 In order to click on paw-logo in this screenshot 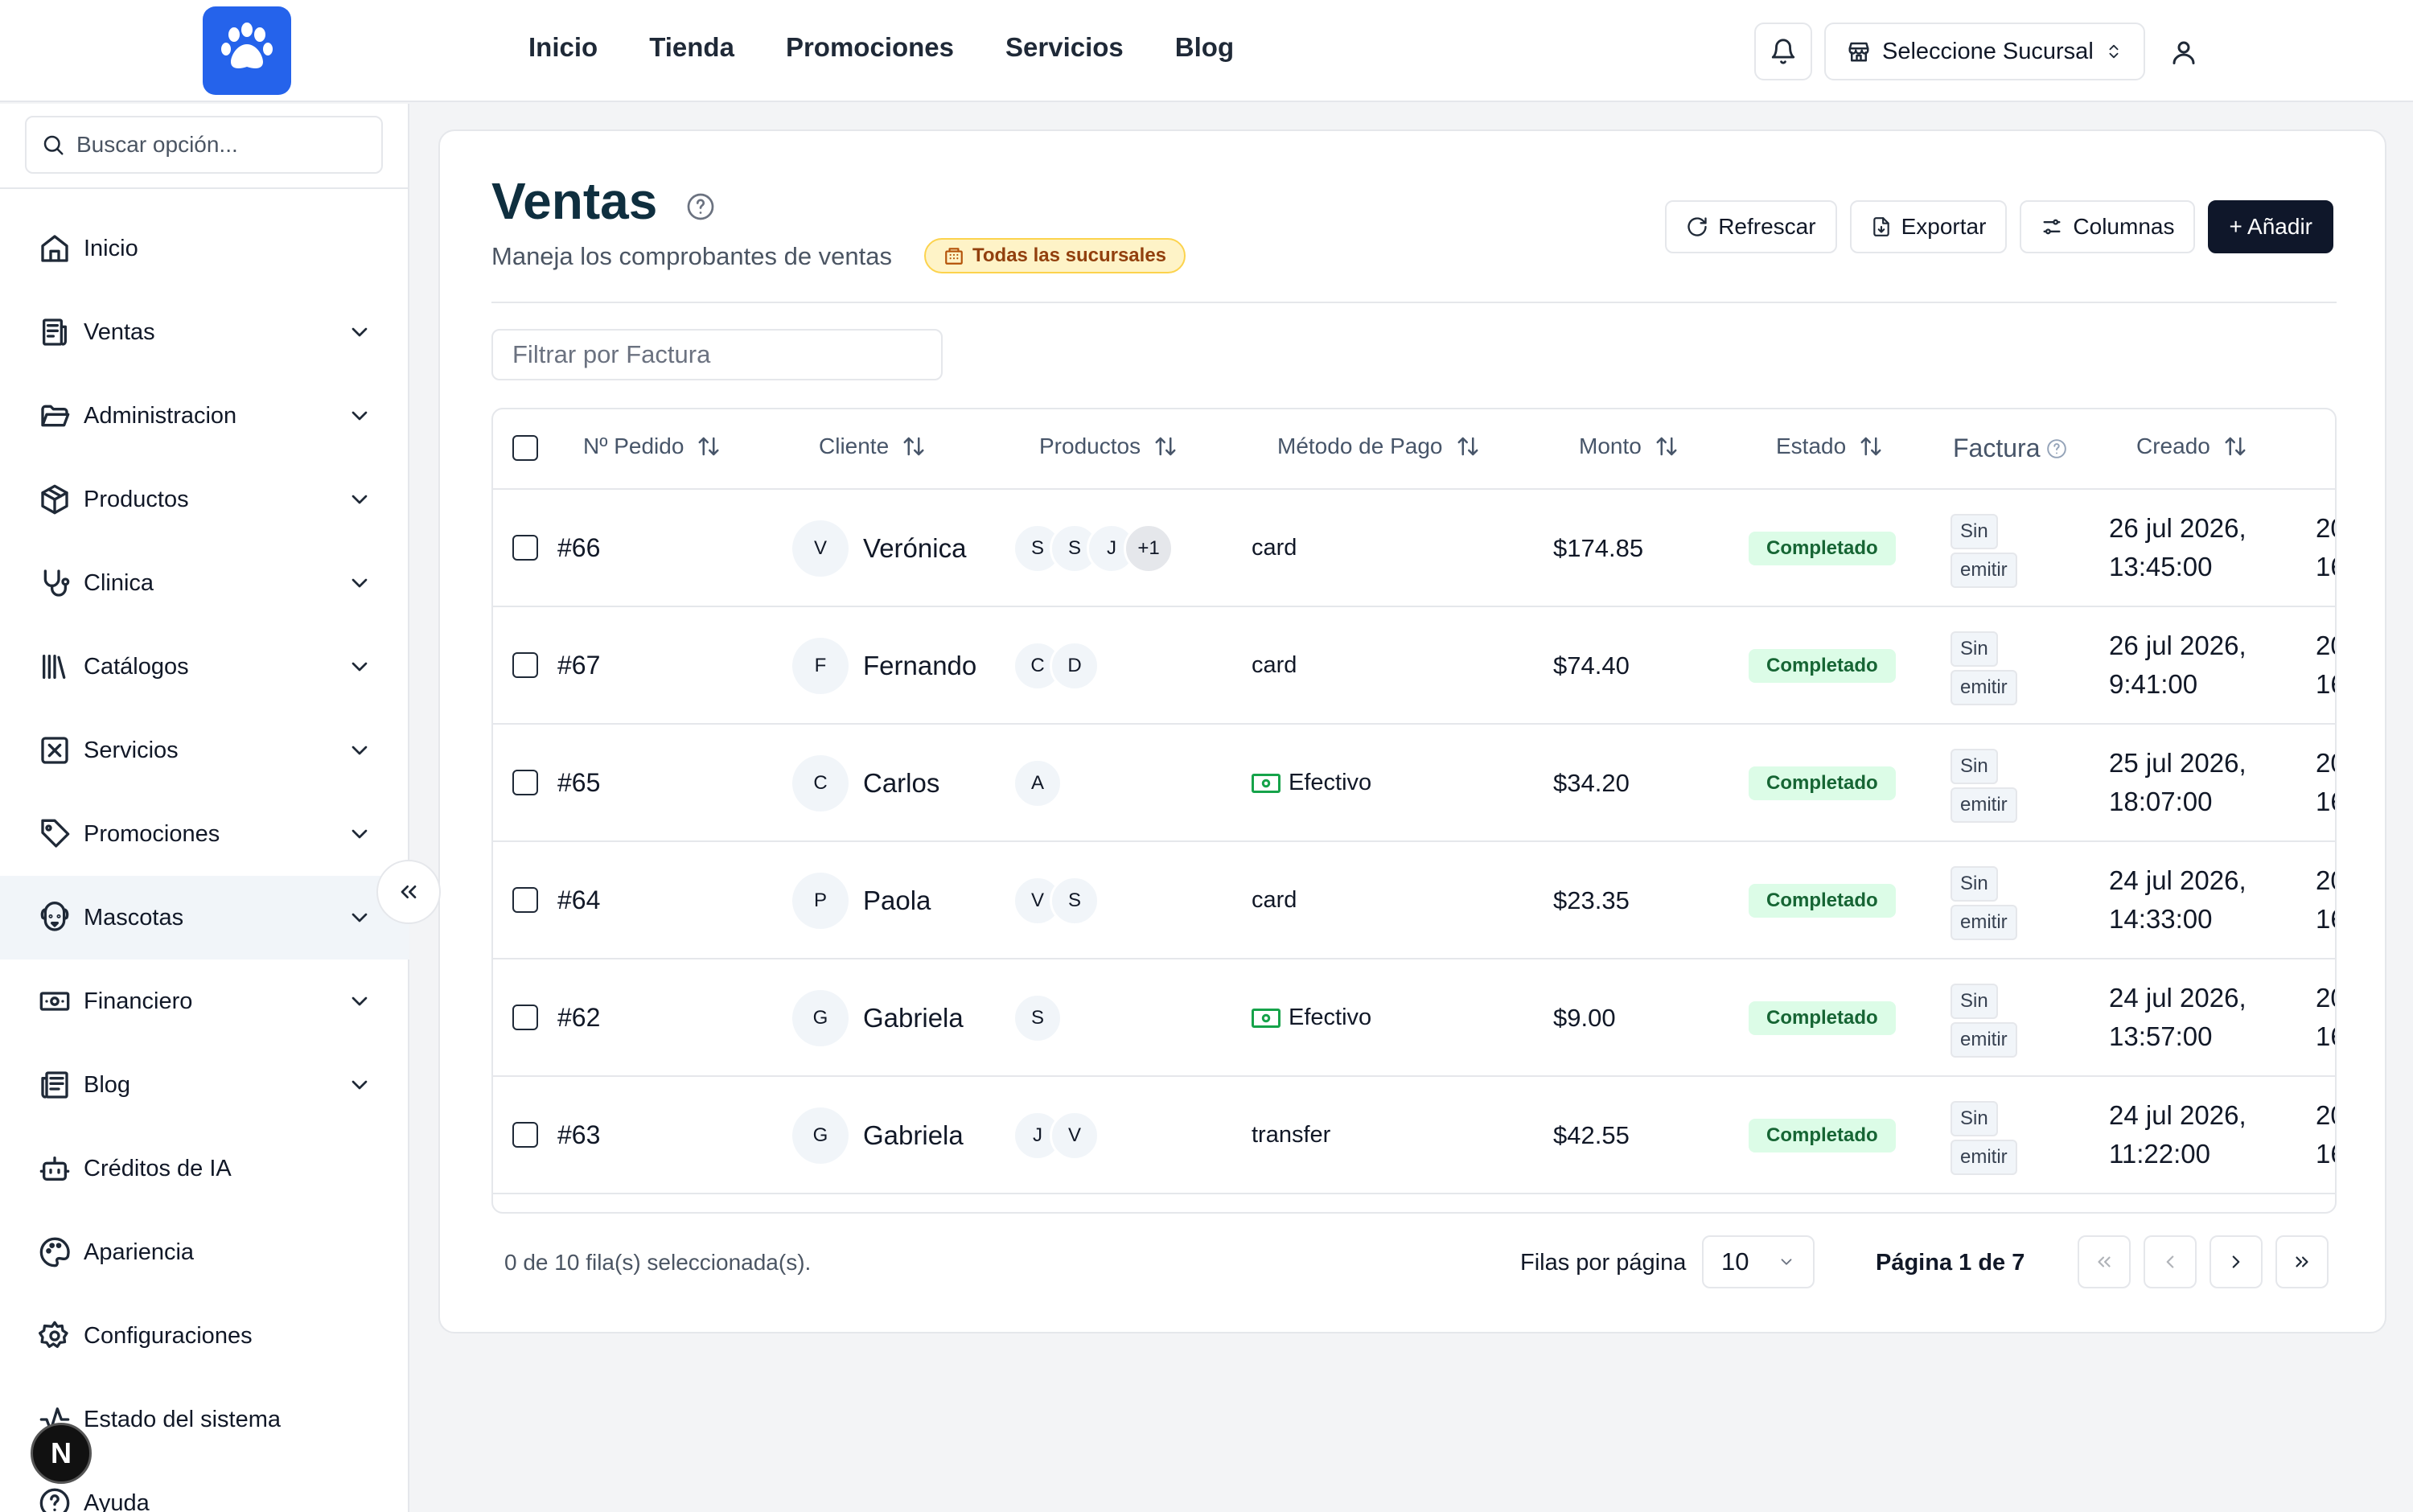, I will do `click(247, 51)`.